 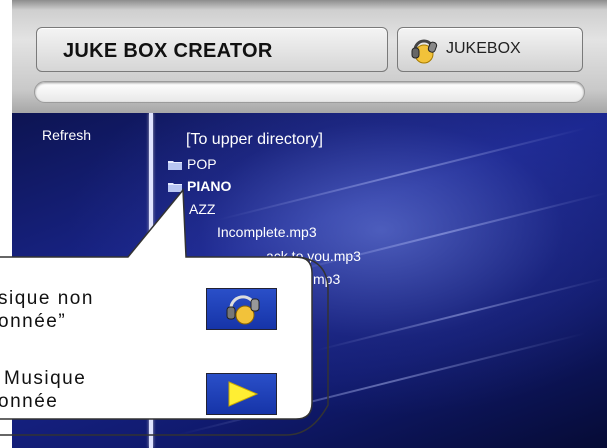 I want to click on list-item-file: ack to you.mp3, so click(x=313, y=256).